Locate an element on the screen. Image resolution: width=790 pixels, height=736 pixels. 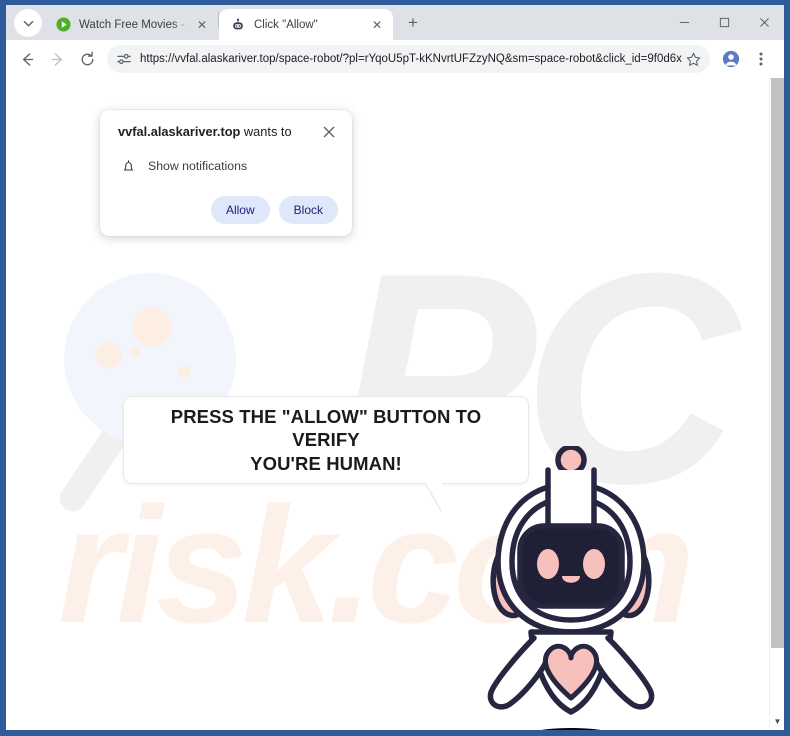
minimize-button is located at coordinates (684, 22).